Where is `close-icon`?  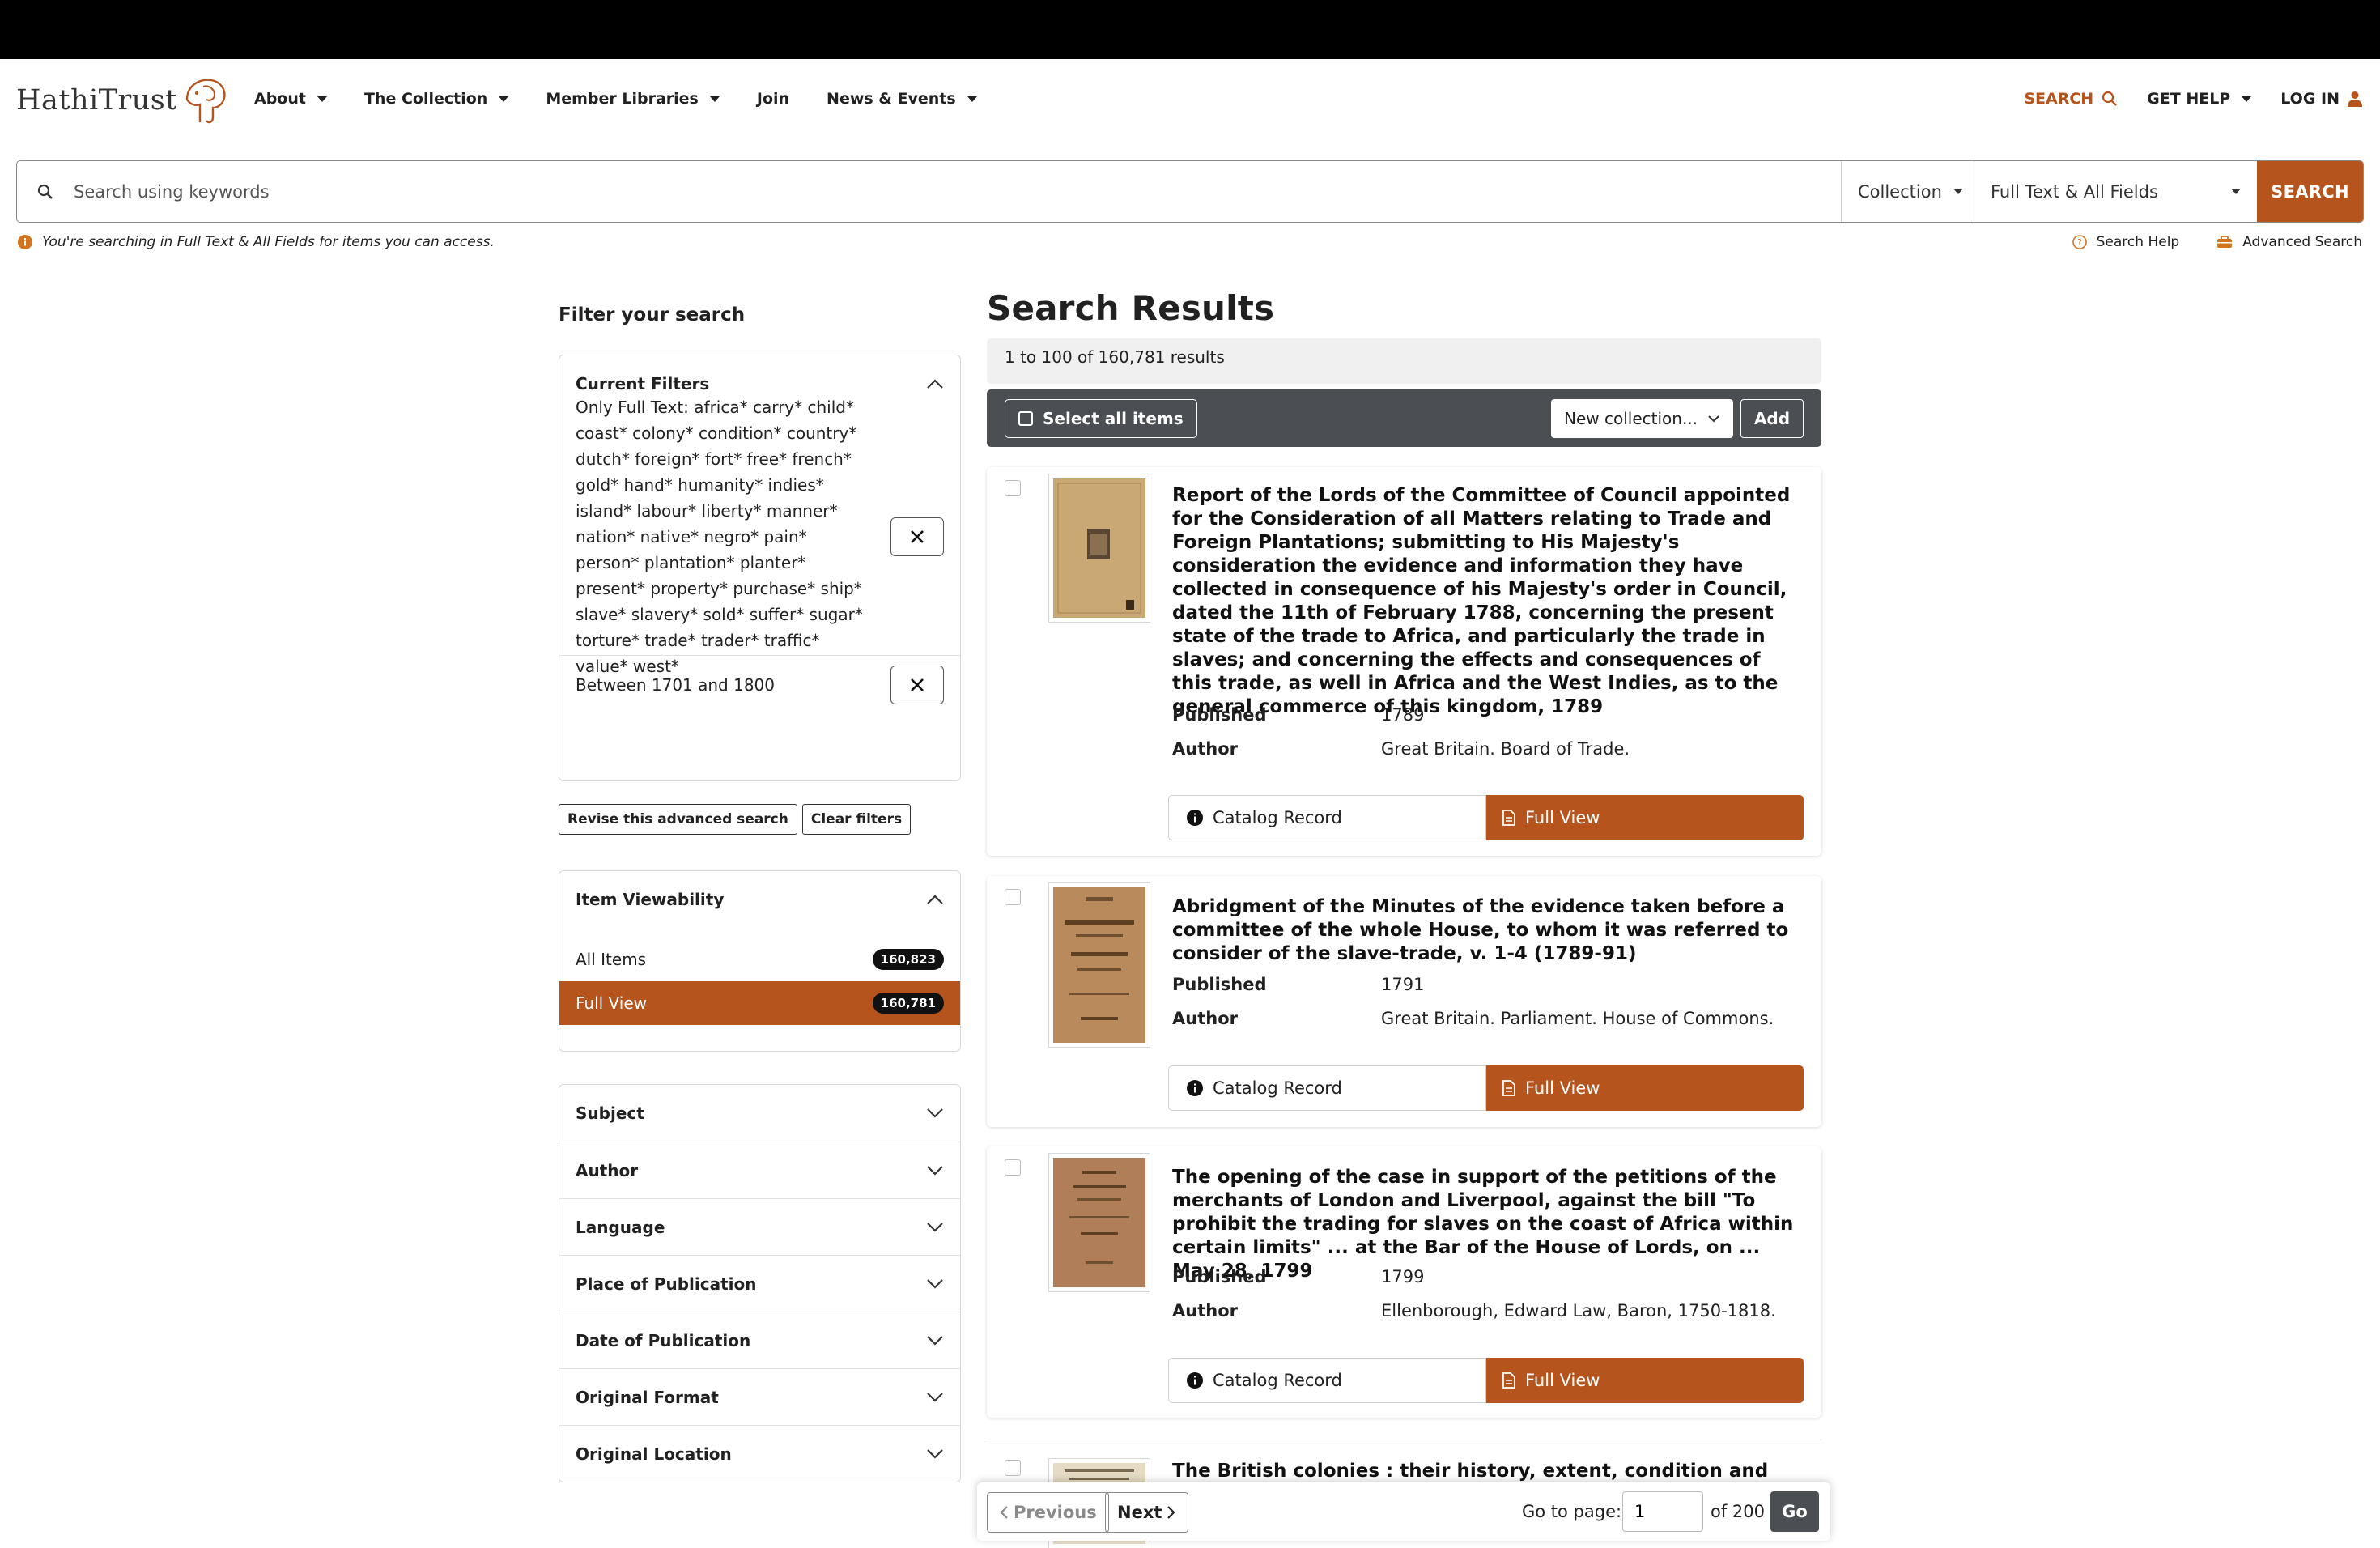 close-icon is located at coordinates (918, 537).